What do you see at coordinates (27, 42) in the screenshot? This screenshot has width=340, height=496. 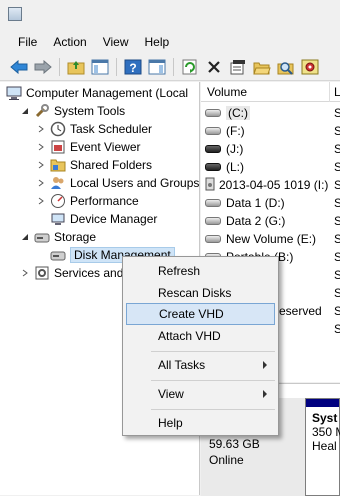 I see `menu-file: File` at bounding box center [27, 42].